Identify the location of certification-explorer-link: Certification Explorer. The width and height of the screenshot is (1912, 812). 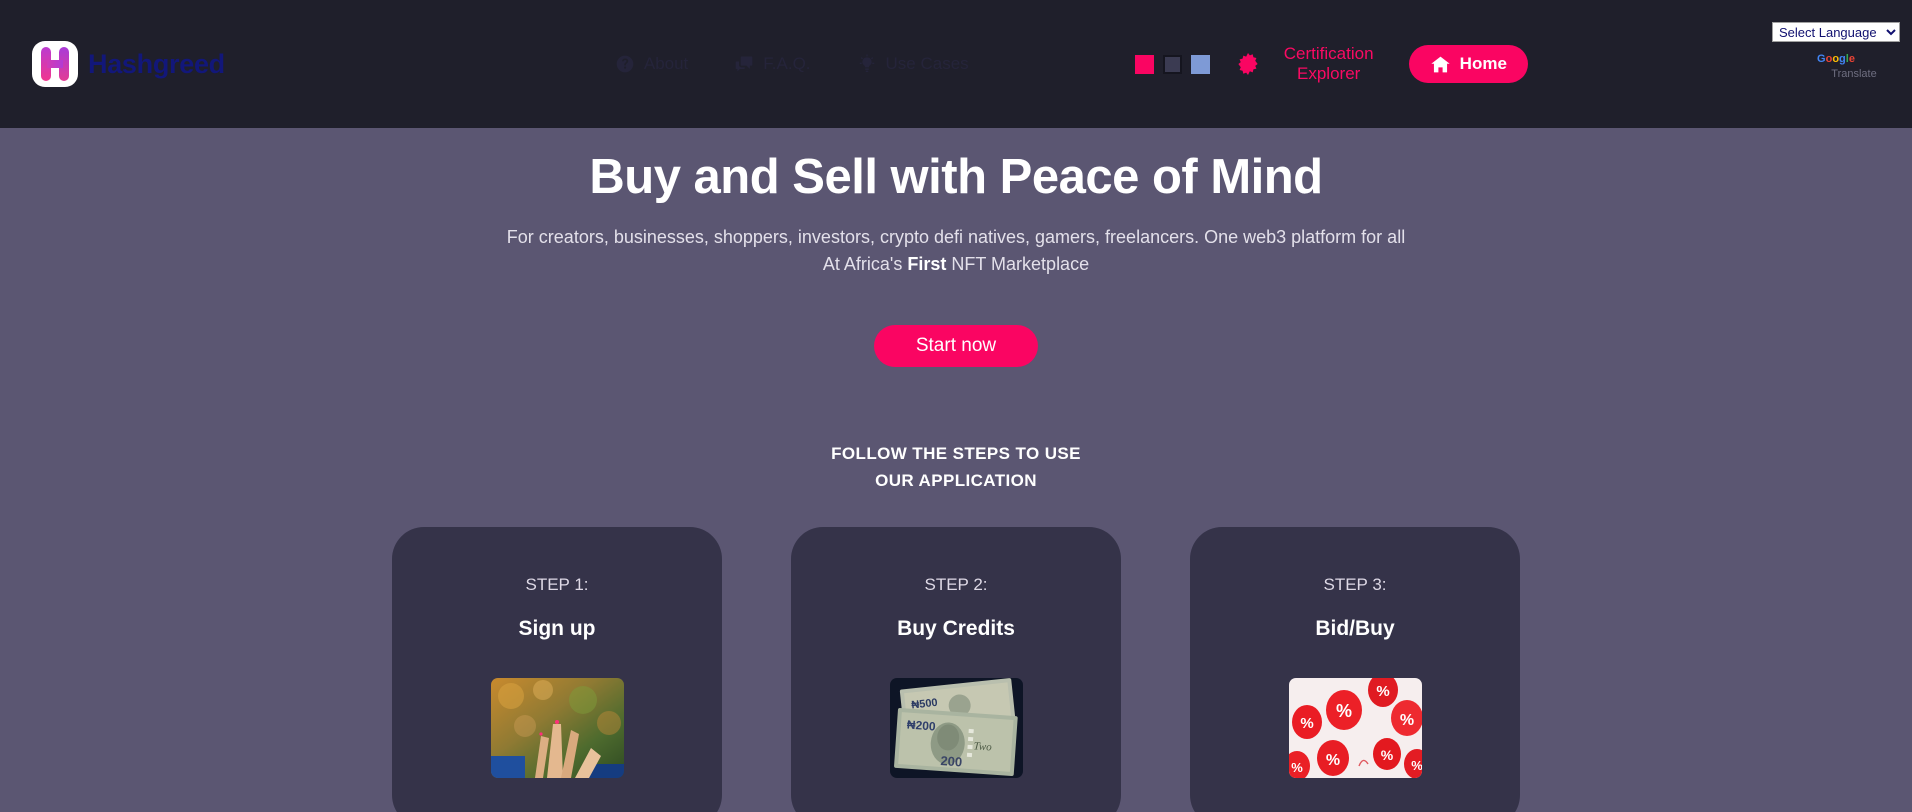
(1329, 64).